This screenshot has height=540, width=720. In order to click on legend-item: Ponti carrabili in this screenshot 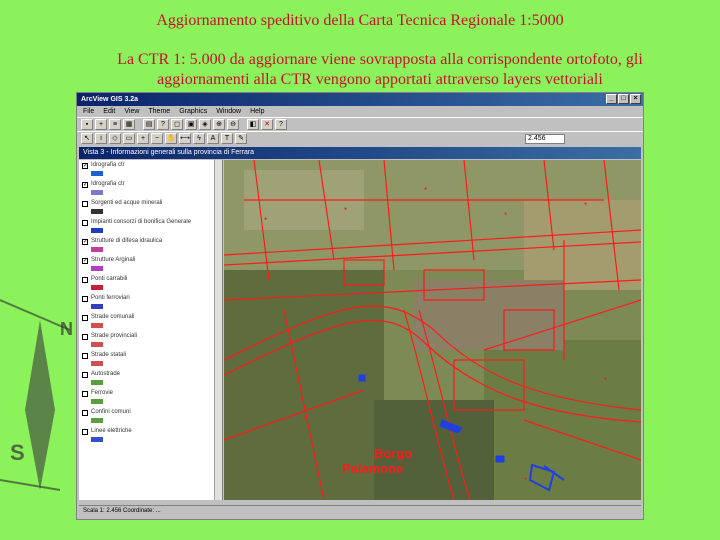, I will do `click(150, 283)`.